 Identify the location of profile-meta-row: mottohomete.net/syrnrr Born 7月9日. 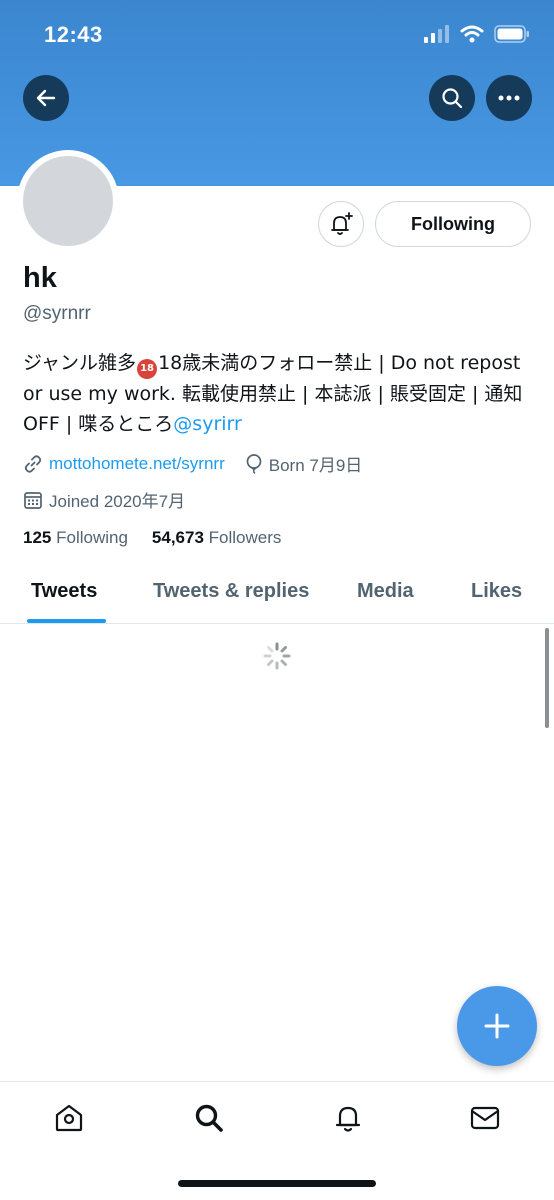
(202, 463).